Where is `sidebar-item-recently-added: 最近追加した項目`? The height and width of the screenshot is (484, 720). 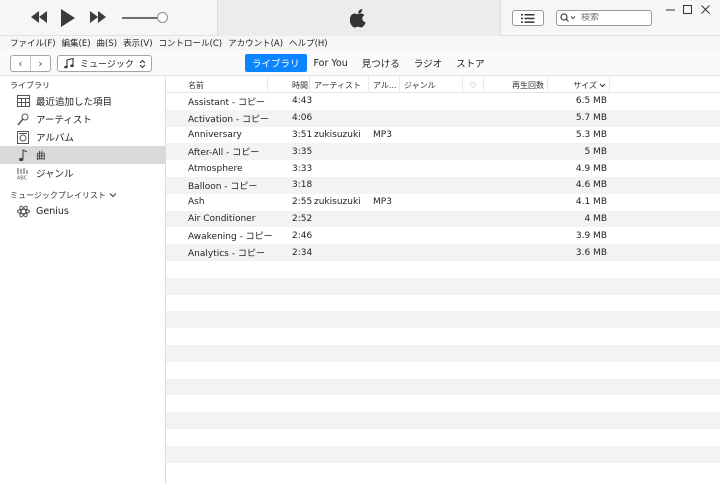
sidebar-item-recently-added: 最近追加した項目 is located at coordinates (82, 101).